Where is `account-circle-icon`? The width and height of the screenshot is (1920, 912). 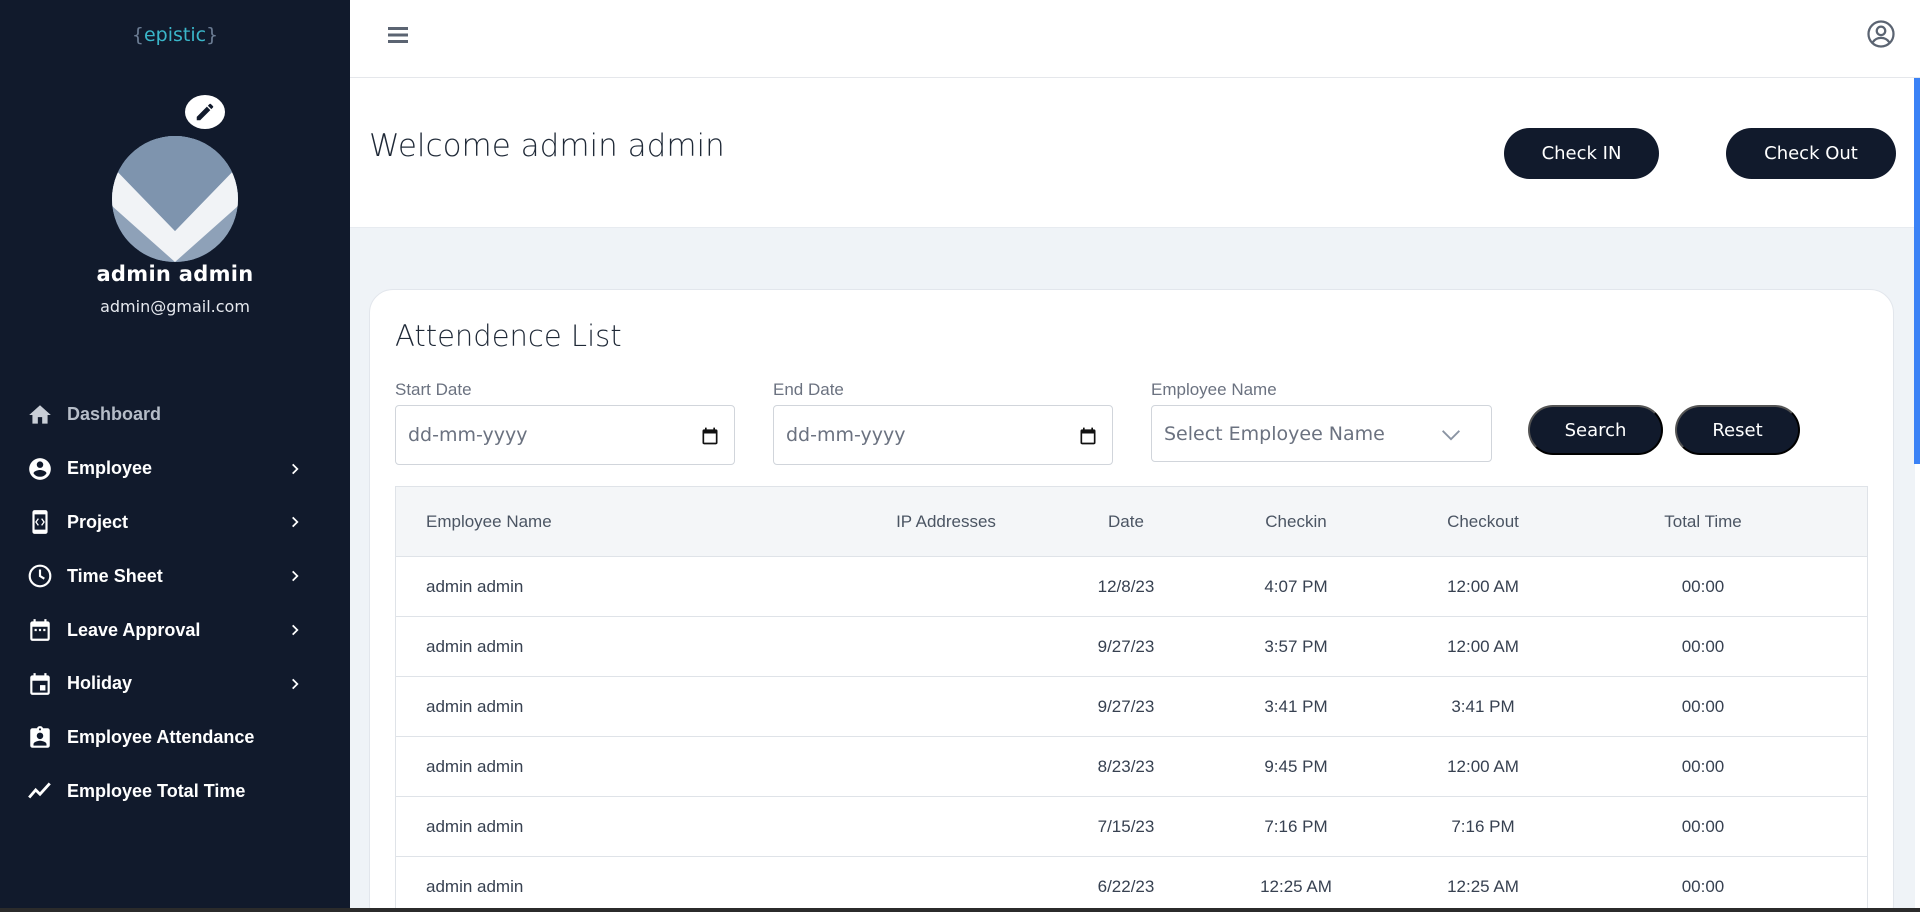 account-circle-icon is located at coordinates (40, 469).